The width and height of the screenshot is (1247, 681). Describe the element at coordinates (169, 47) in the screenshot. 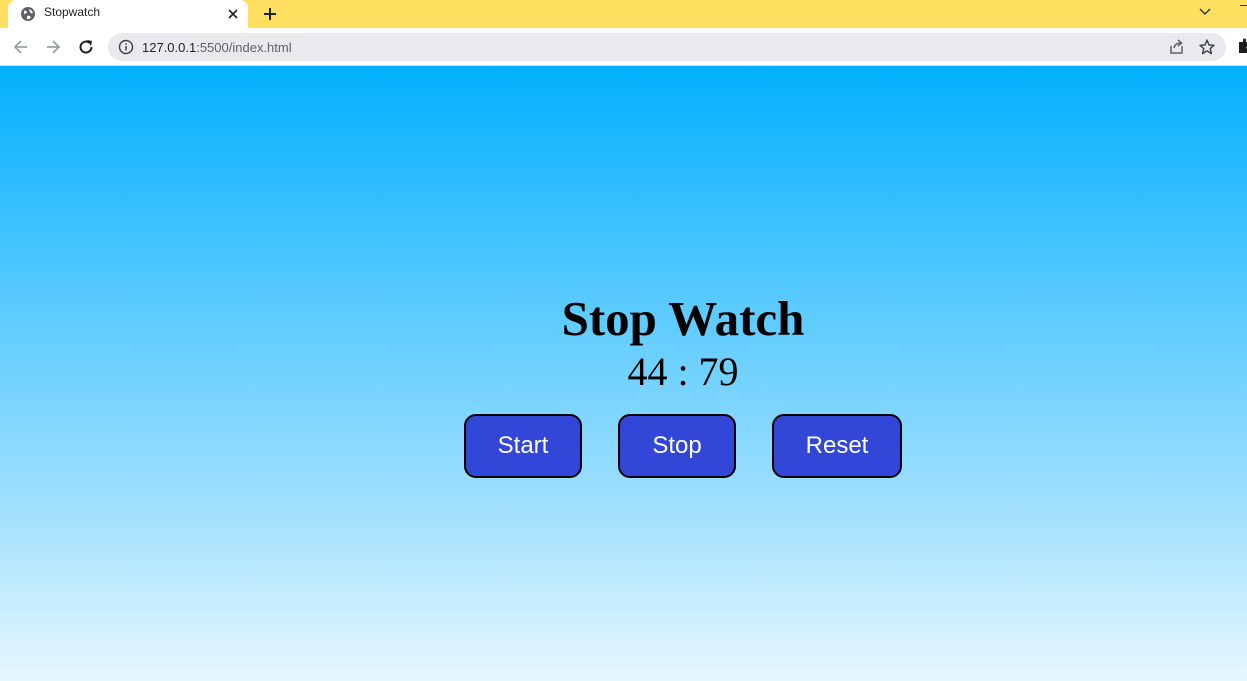

I see `url-host: 127.0.0.1` at that location.